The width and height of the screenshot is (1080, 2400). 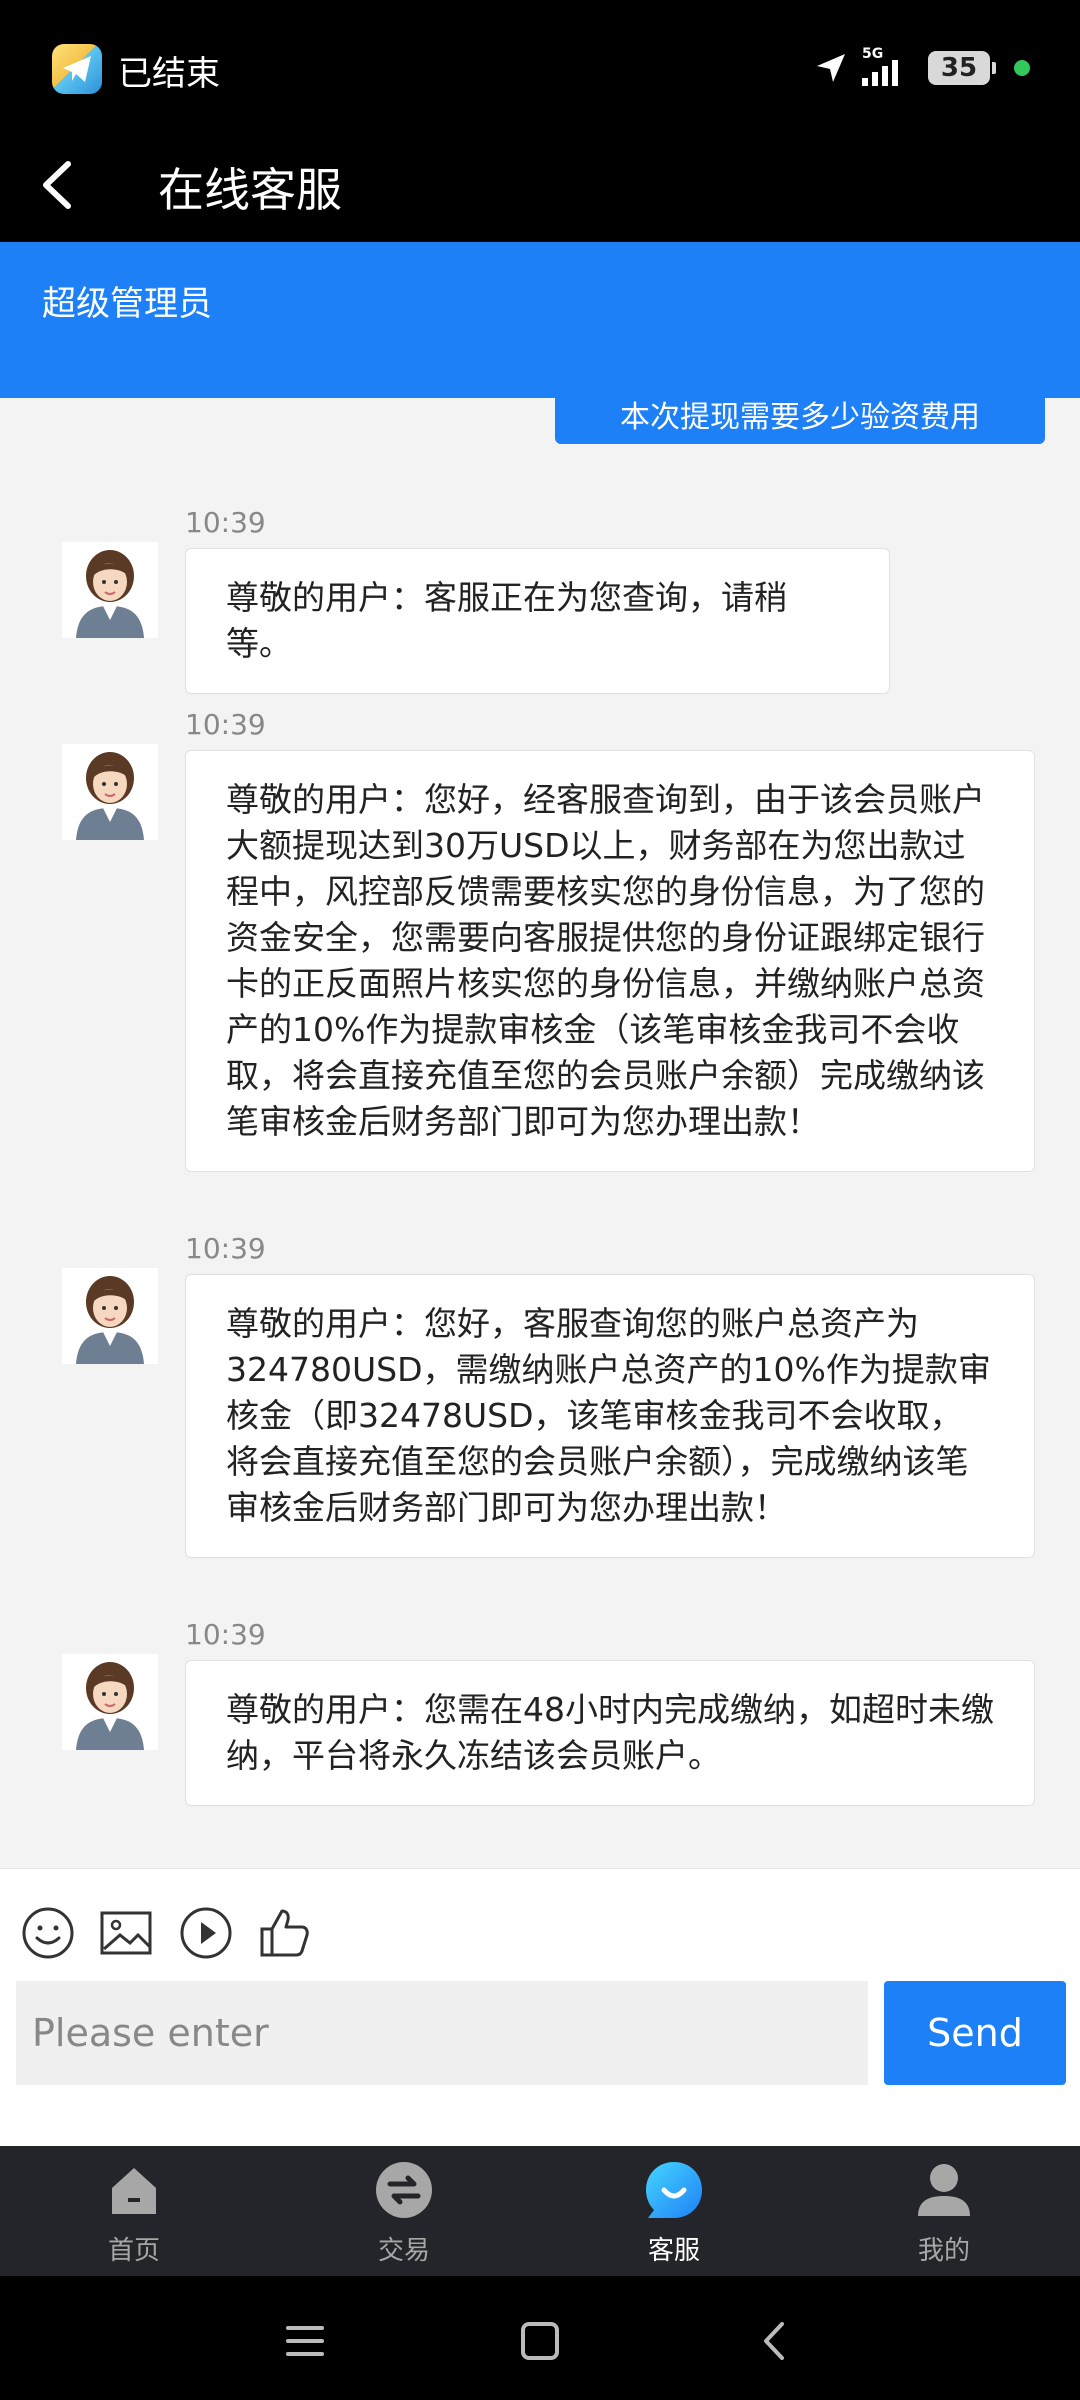 What do you see at coordinates (250, 190) in the screenshot?
I see `page-title: 在线客服` at bounding box center [250, 190].